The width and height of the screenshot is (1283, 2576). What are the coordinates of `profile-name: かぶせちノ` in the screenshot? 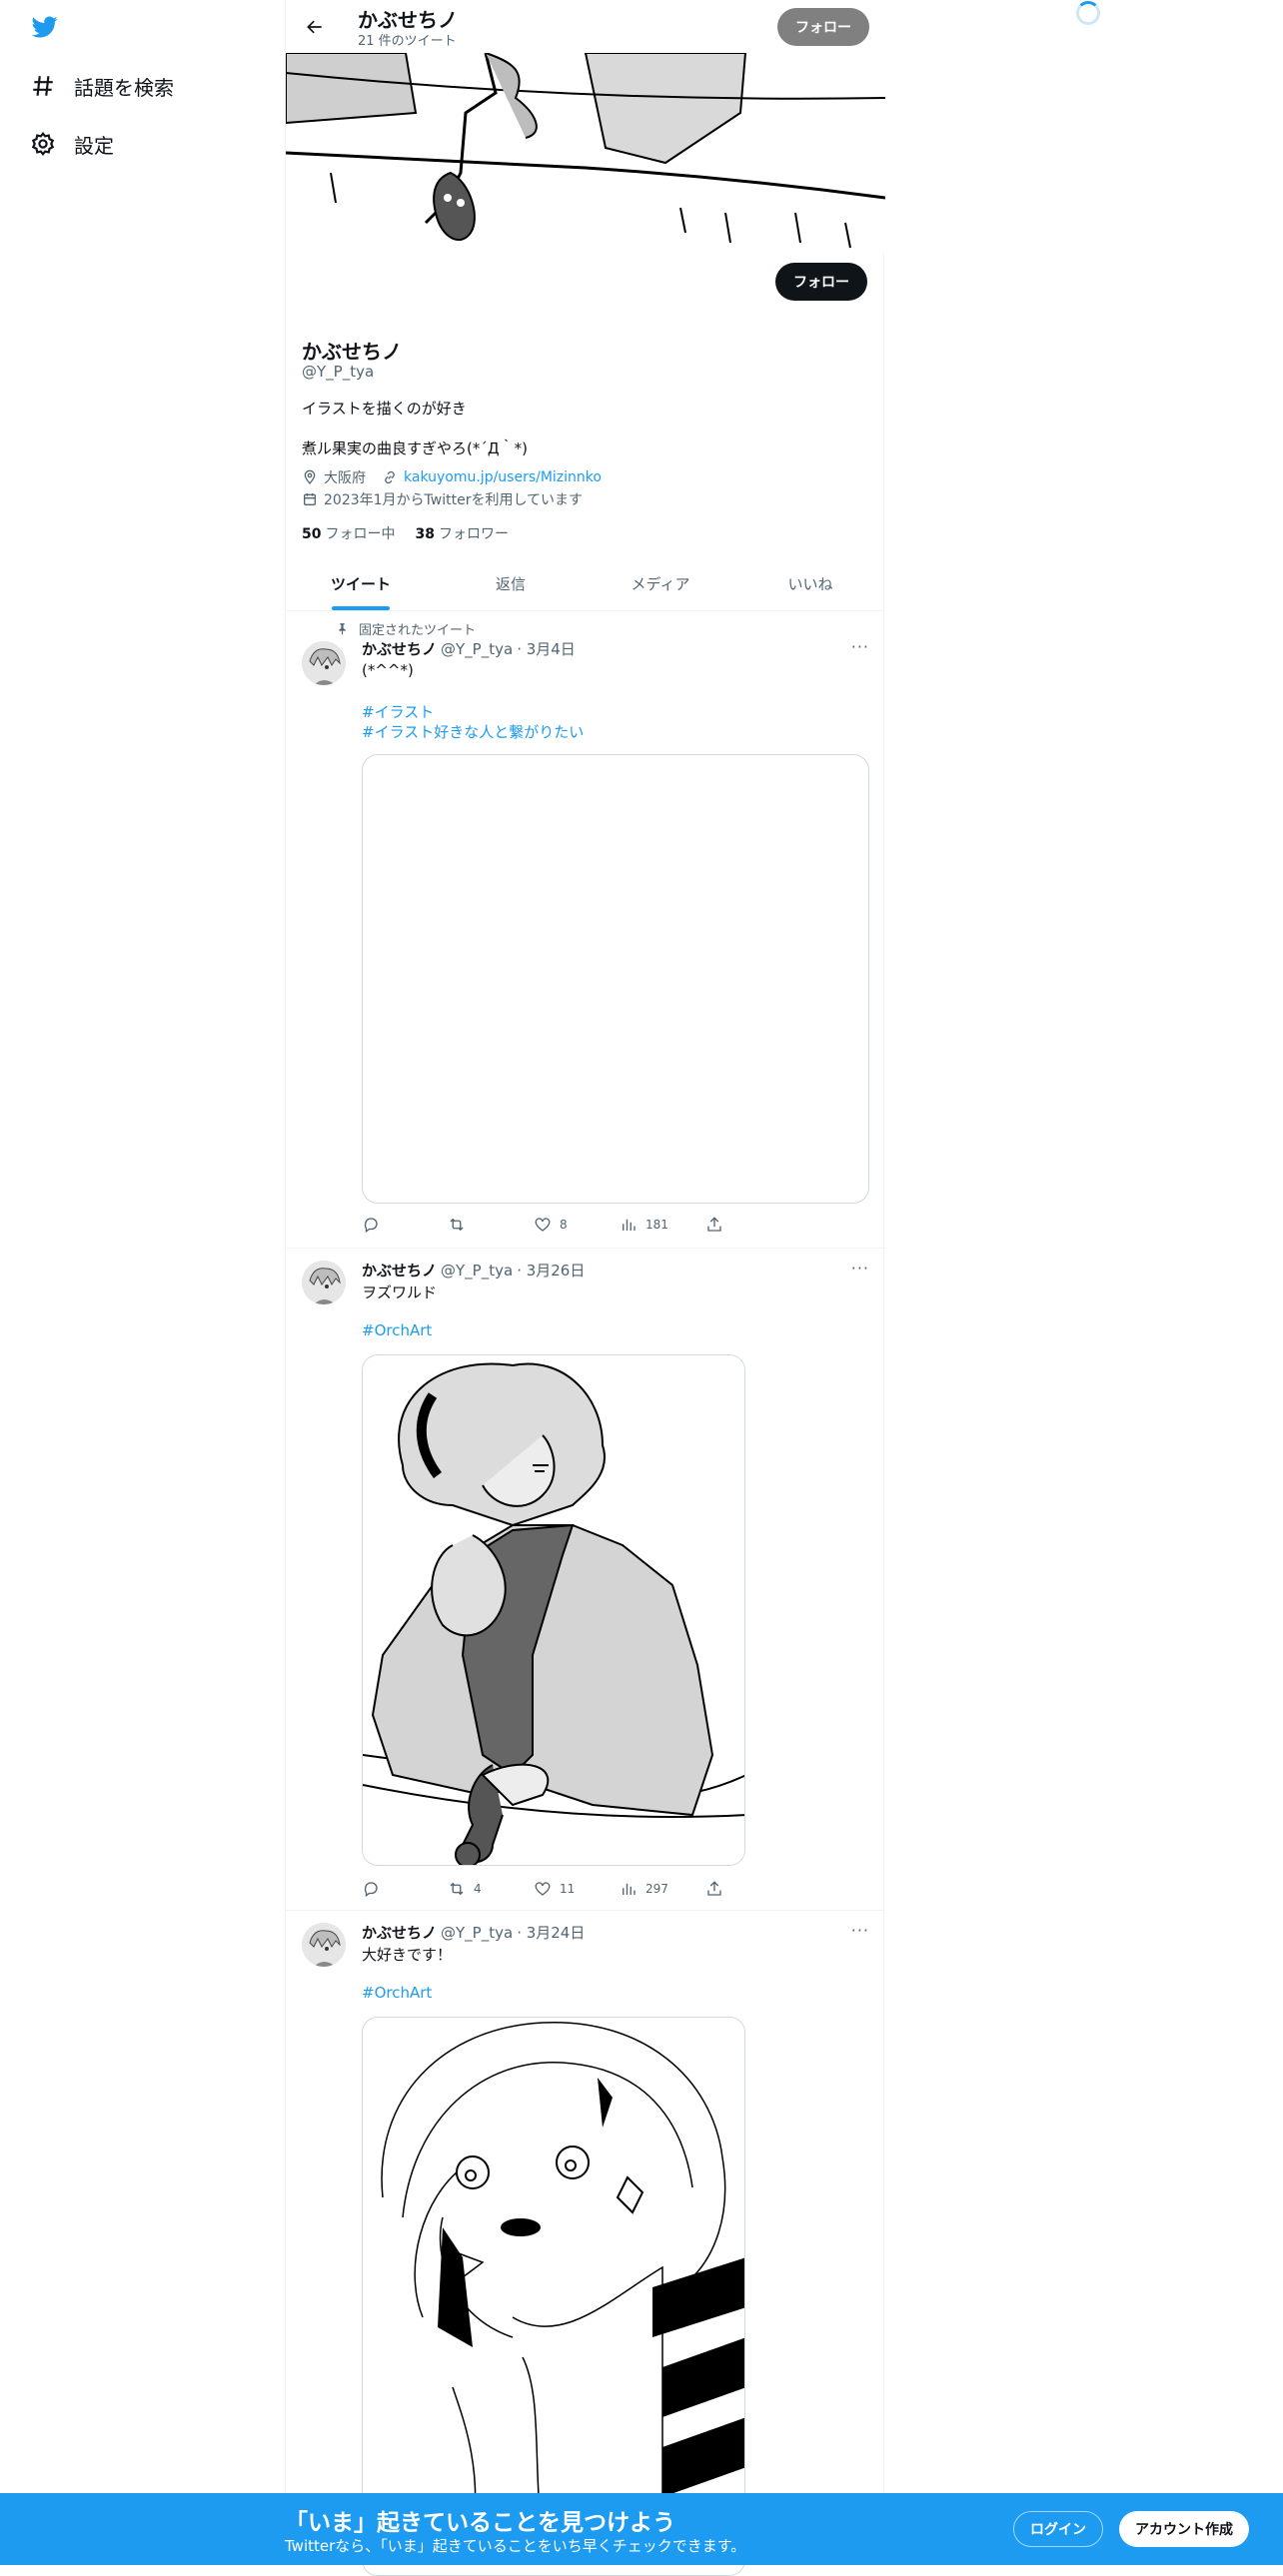 It's located at (352, 352).